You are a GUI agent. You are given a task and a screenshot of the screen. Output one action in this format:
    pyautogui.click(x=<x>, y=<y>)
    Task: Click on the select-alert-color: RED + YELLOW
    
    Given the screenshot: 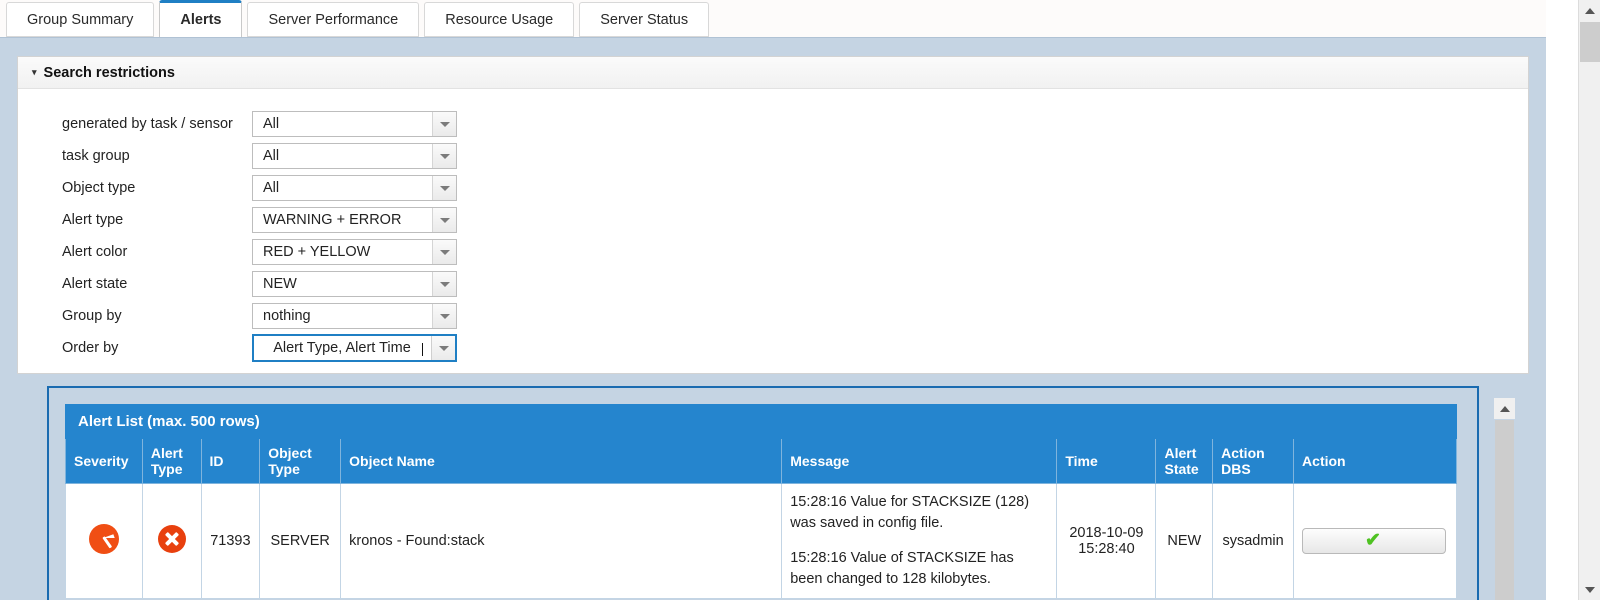 What is the action you would take?
    pyautogui.click(x=354, y=252)
    